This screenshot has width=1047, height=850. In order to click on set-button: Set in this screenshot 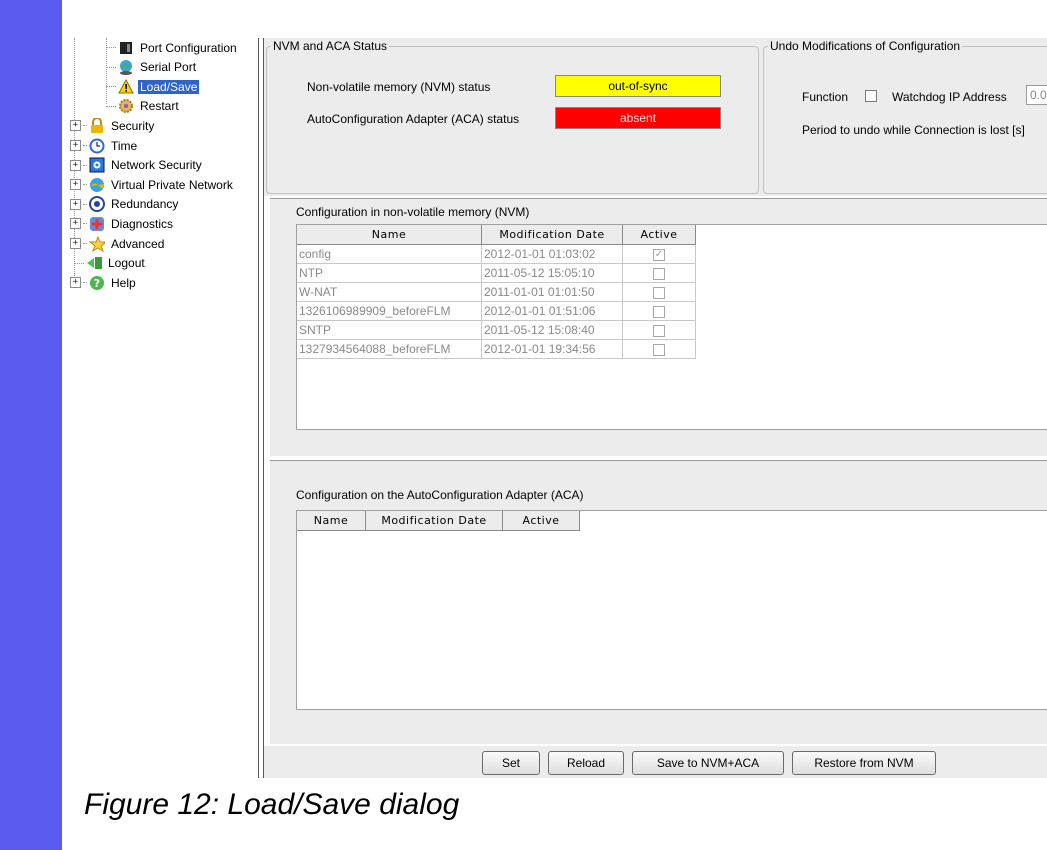, I will do `click(511, 763)`.